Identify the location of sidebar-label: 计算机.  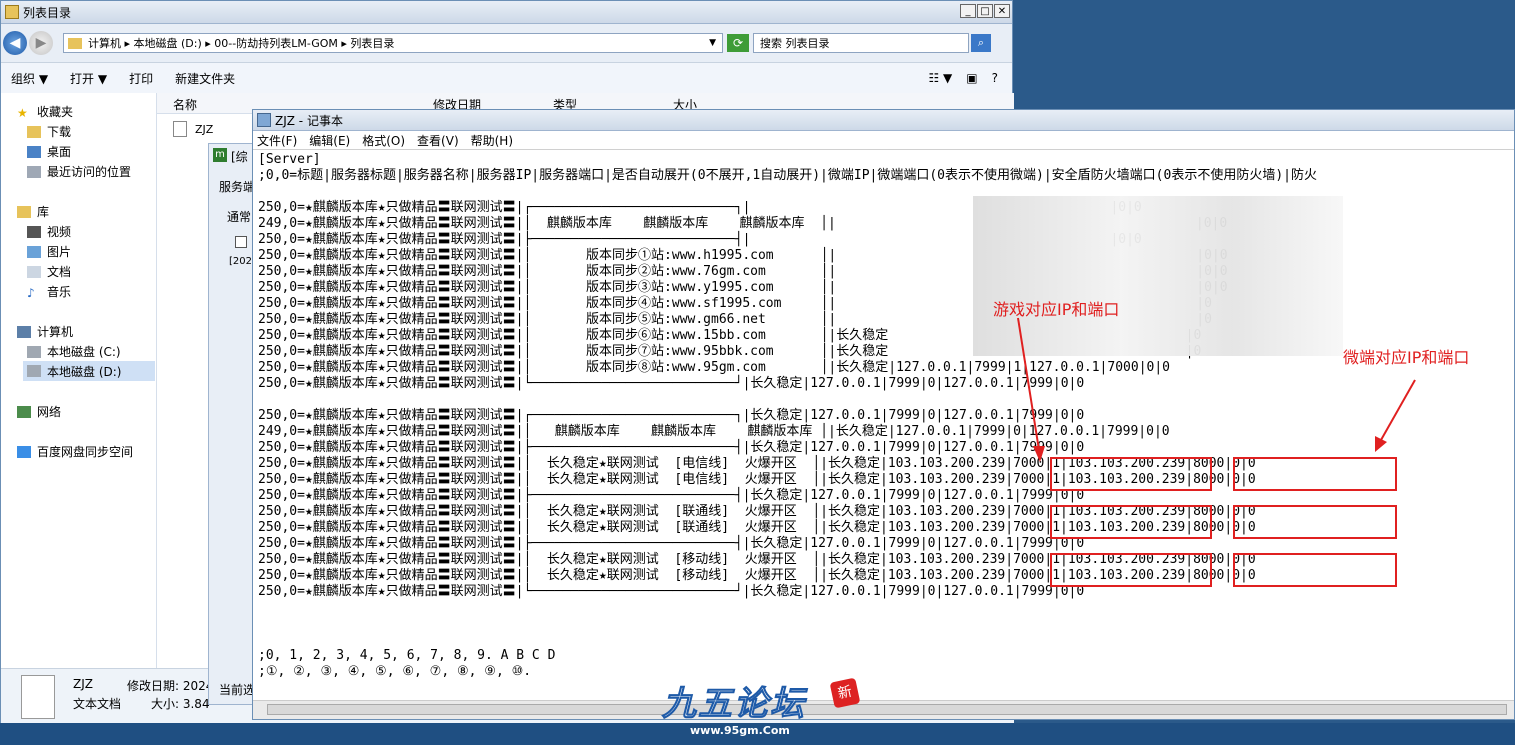
(55, 332).